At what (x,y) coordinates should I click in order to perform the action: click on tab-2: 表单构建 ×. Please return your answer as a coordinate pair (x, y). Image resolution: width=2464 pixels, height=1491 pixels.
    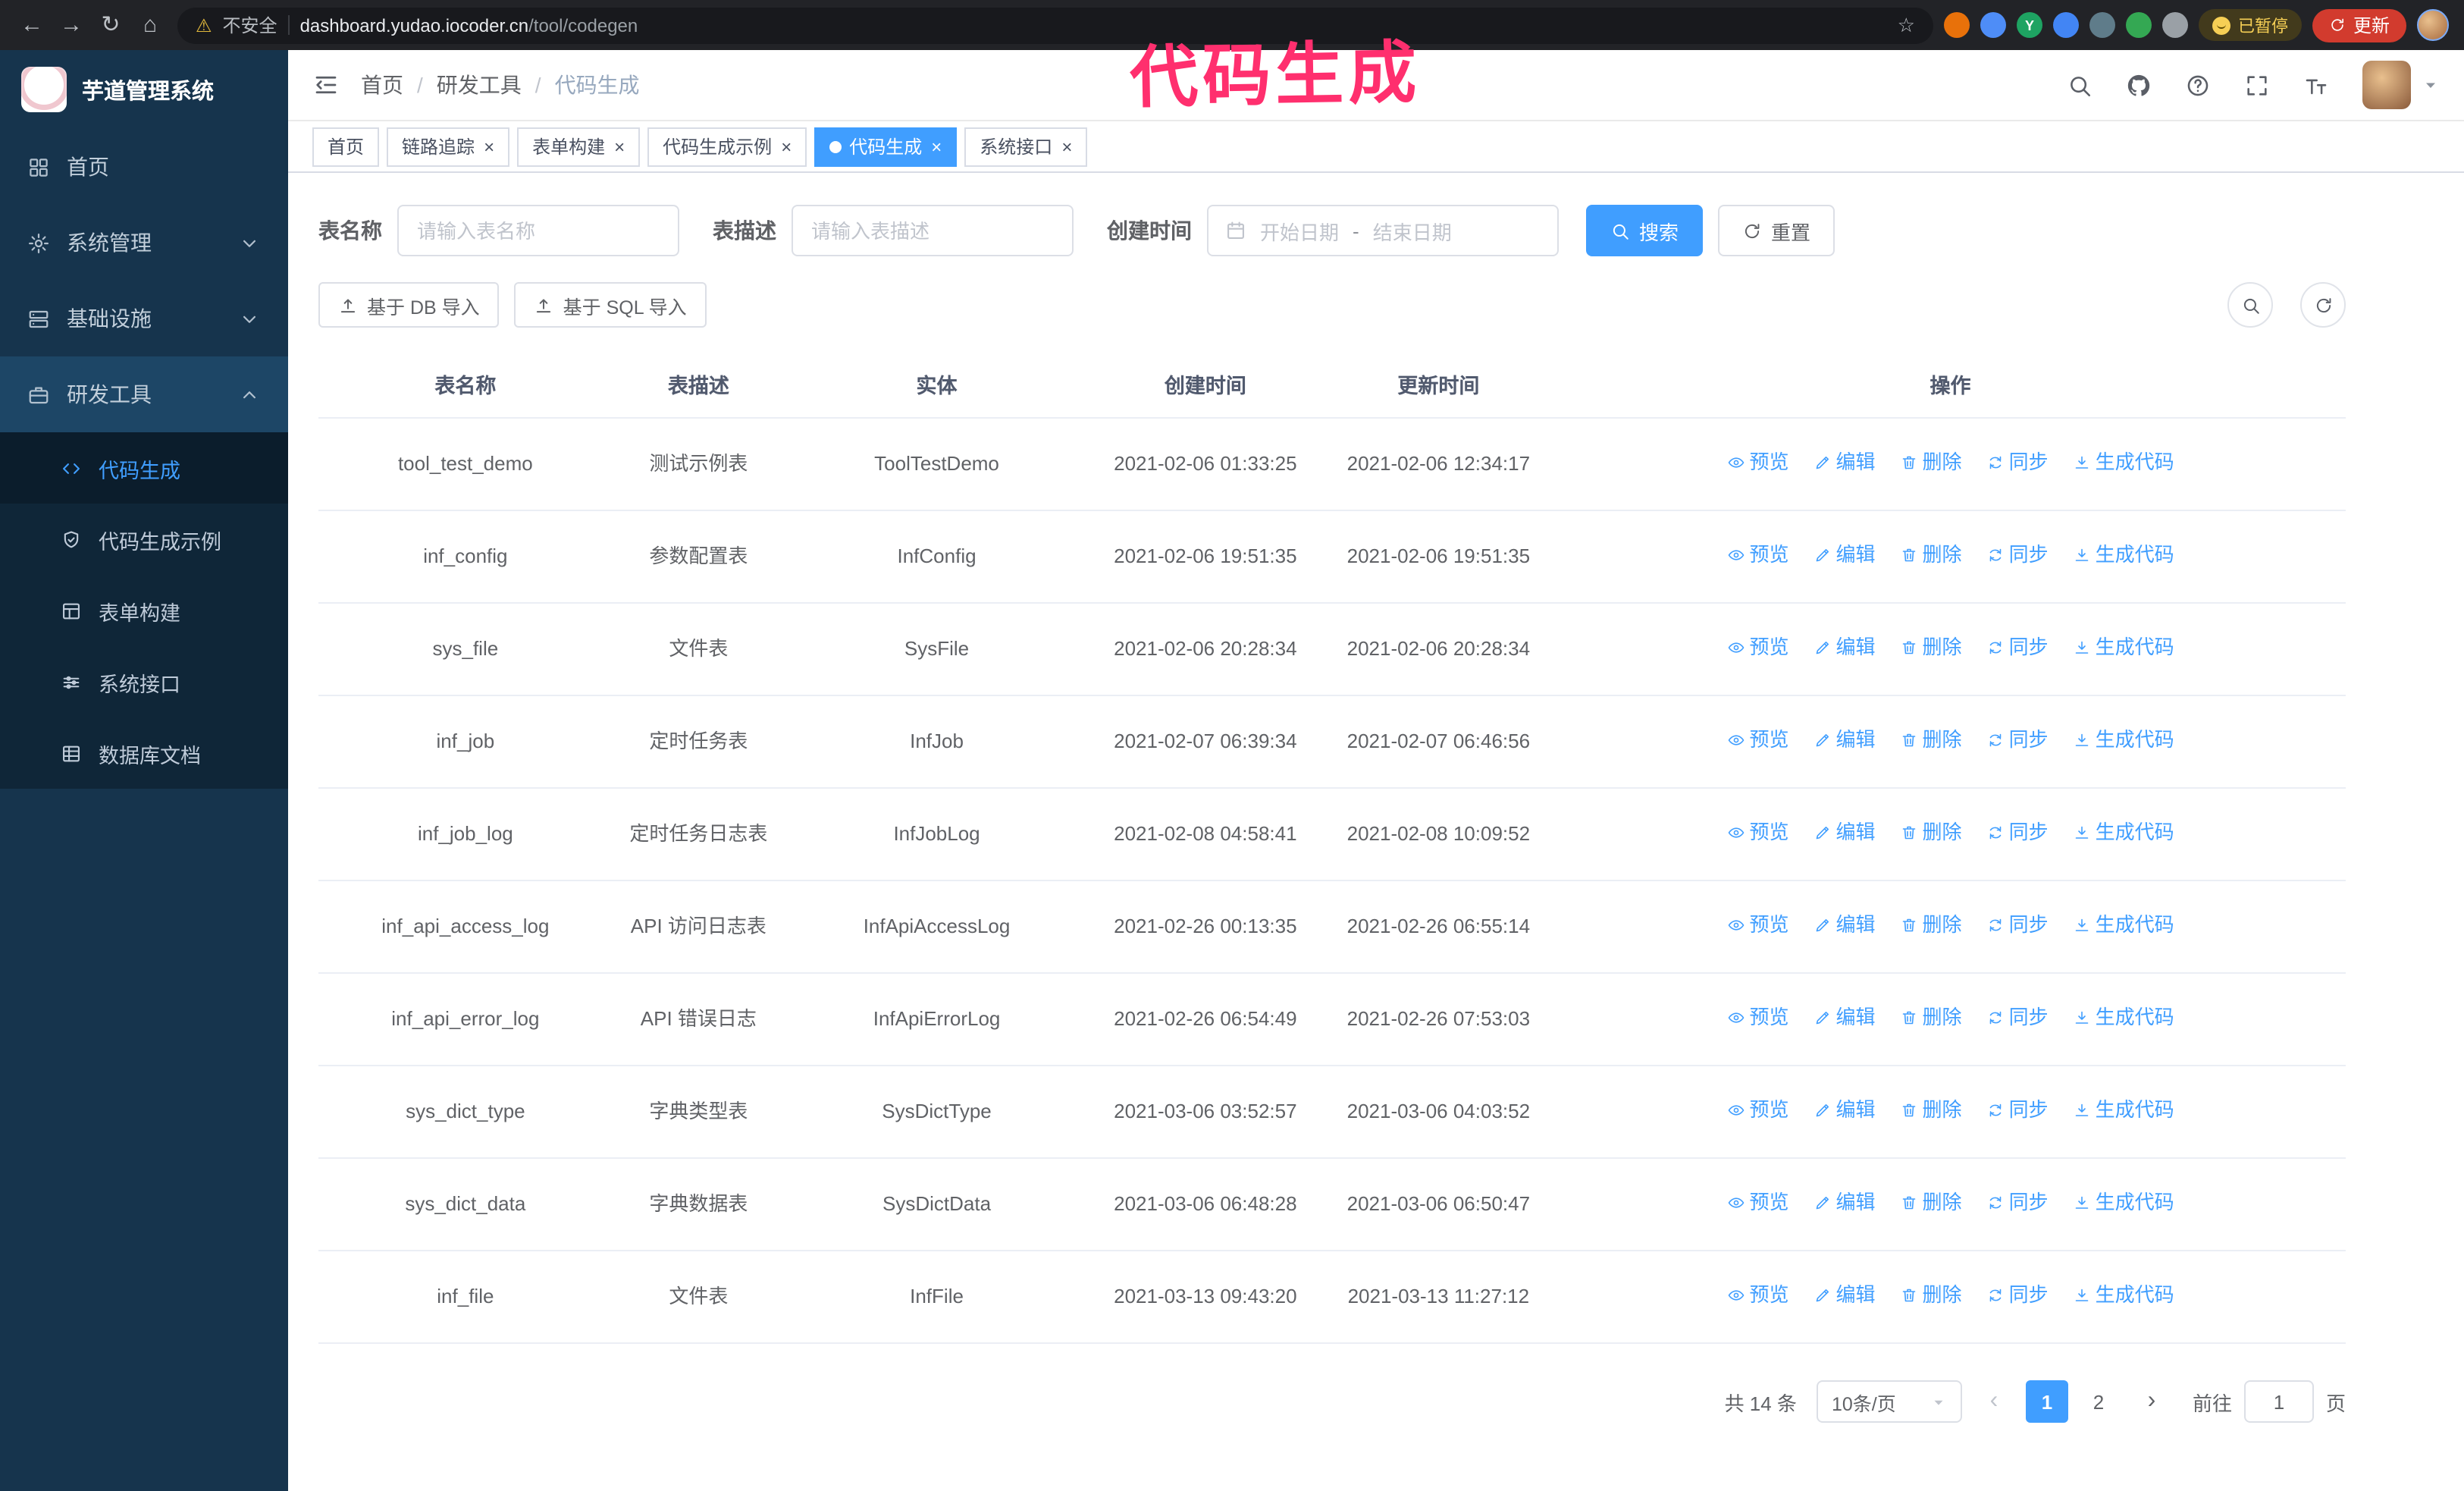
    Looking at the image, I should click on (579, 146).